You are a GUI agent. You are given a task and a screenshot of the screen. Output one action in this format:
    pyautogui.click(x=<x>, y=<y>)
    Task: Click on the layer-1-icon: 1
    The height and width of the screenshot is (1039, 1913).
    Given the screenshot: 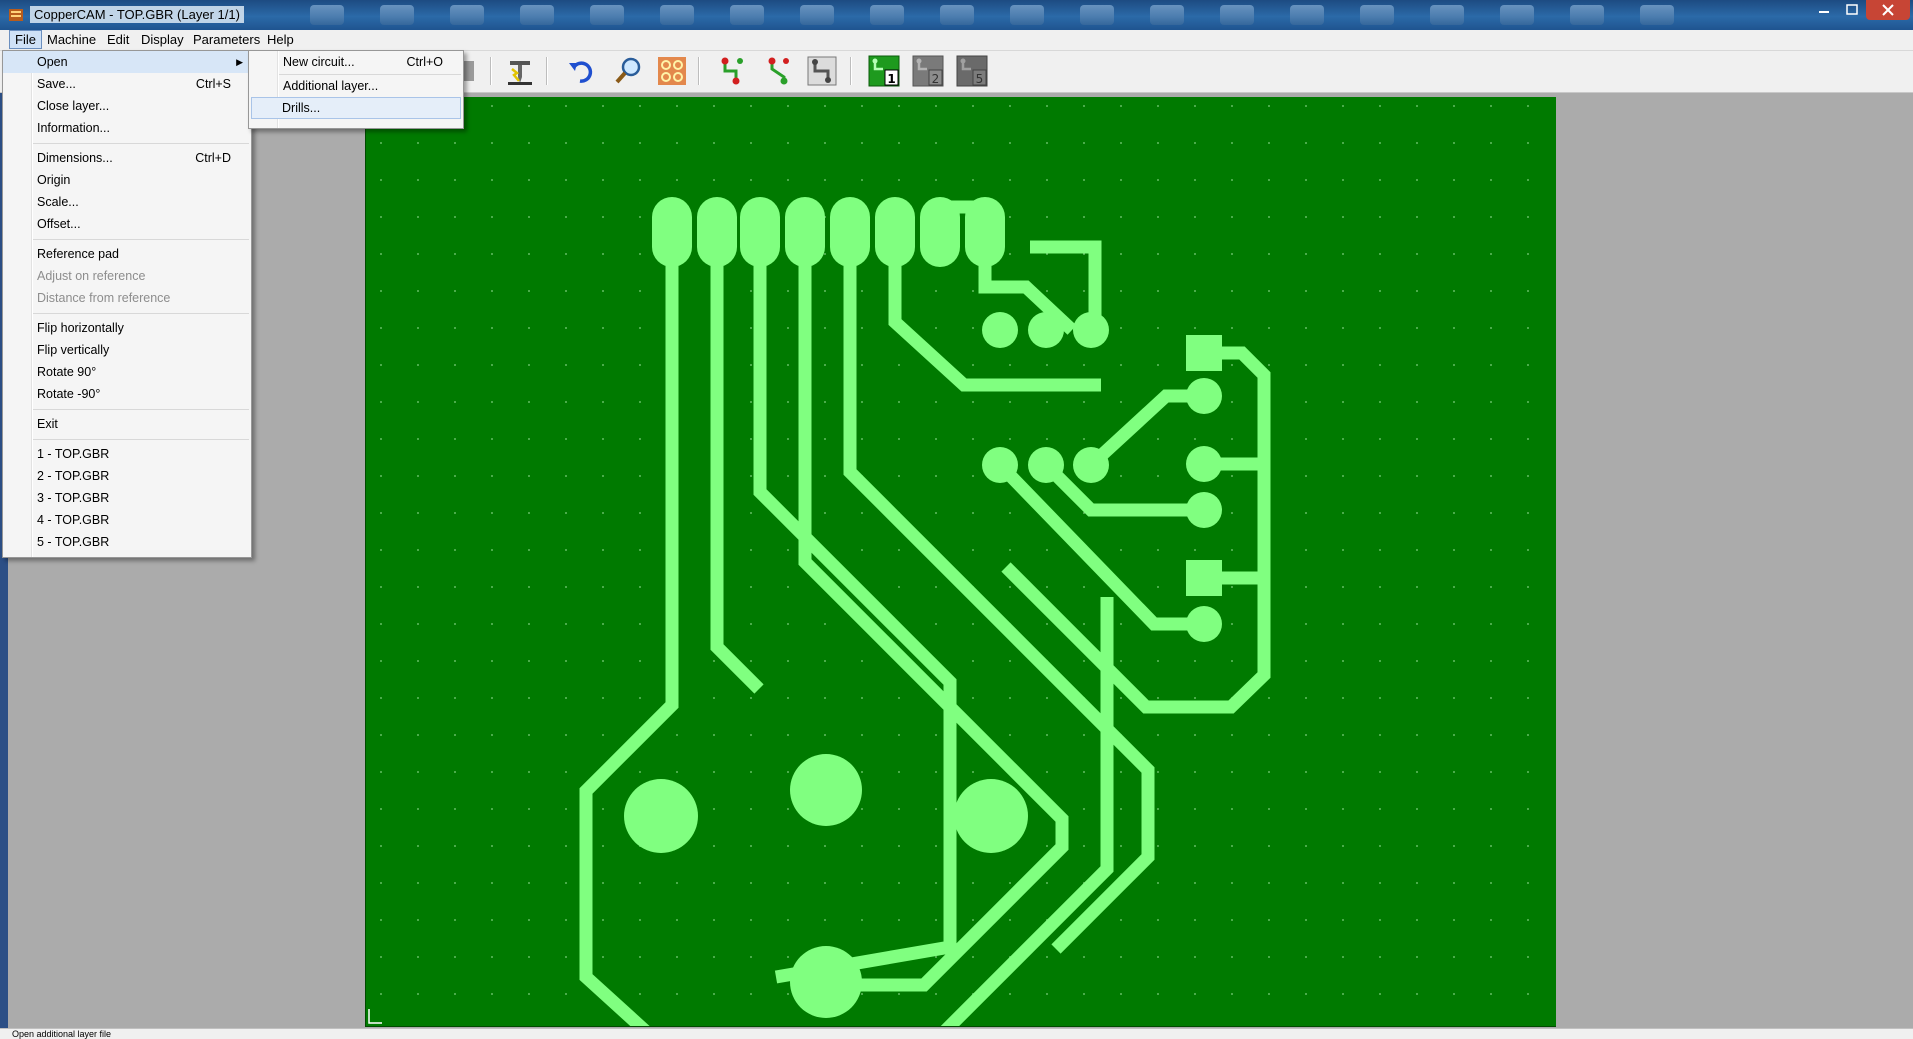 What is the action you would take?
    pyautogui.click(x=884, y=71)
    